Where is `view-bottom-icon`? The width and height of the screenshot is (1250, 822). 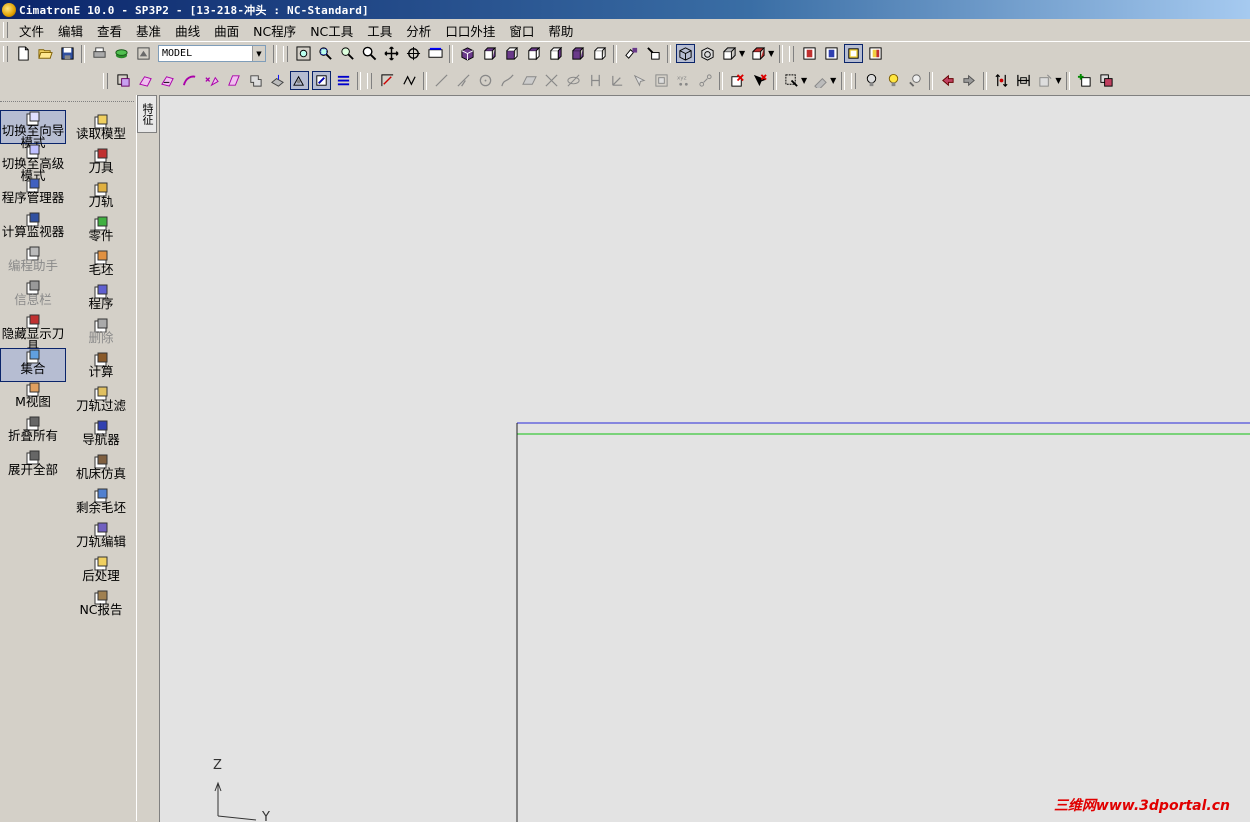 view-bottom-icon is located at coordinates (599, 53).